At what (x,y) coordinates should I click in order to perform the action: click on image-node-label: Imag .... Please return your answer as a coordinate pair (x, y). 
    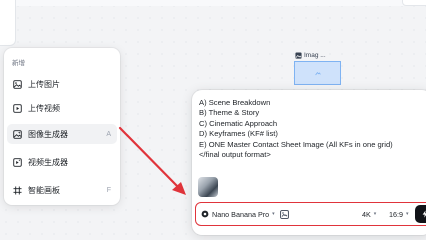
    Looking at the image, I should click on (315, 55).